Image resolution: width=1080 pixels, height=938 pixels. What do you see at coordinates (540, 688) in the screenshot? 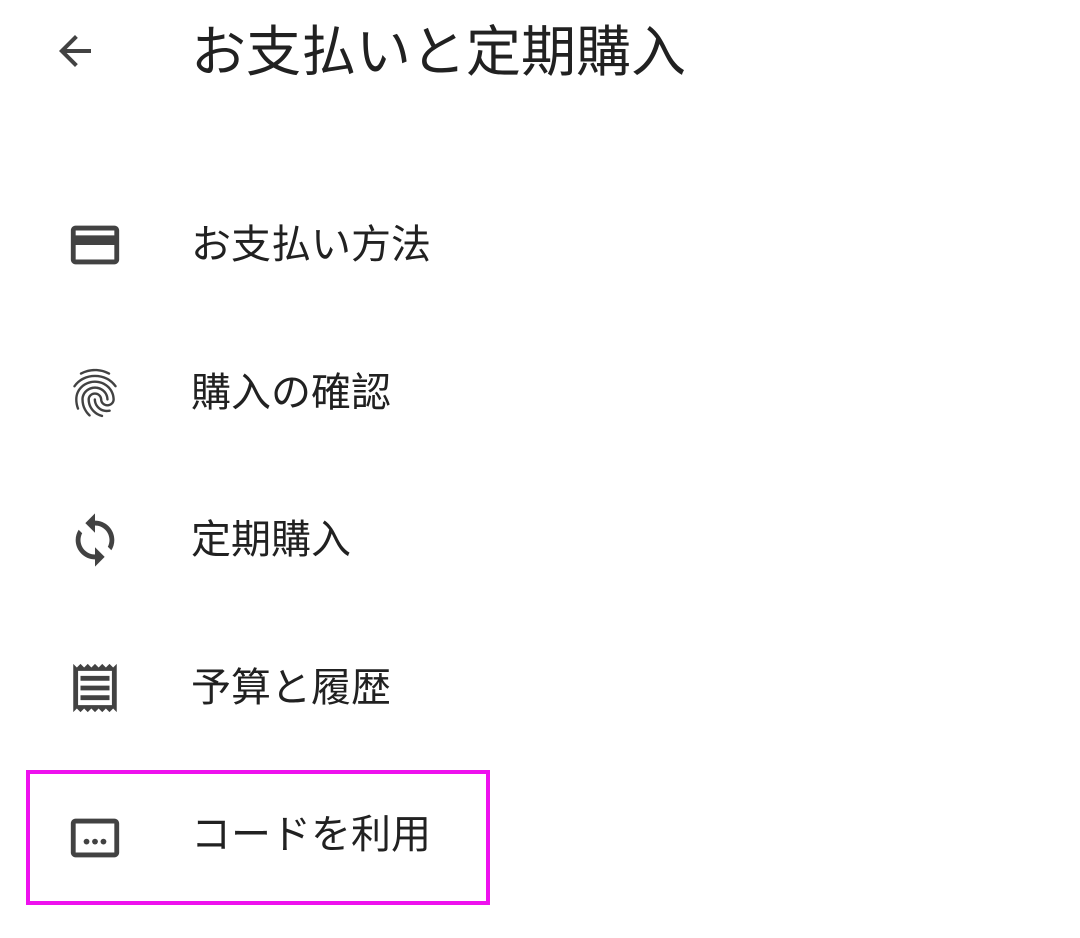
I see `menu-item-budget-history: 予算と履歴` at bounding box center [540, 688].